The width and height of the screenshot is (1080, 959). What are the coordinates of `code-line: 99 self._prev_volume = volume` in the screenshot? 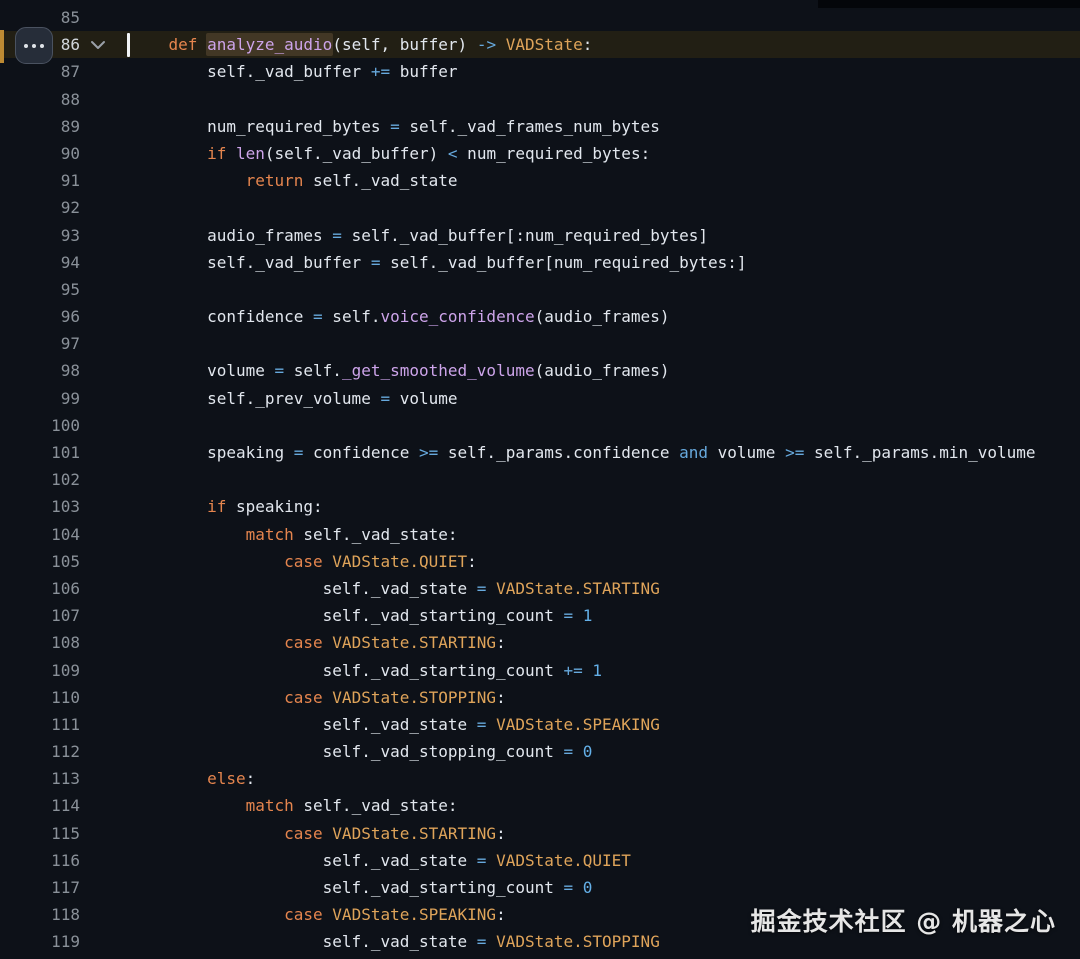 It's located at (540, 398).